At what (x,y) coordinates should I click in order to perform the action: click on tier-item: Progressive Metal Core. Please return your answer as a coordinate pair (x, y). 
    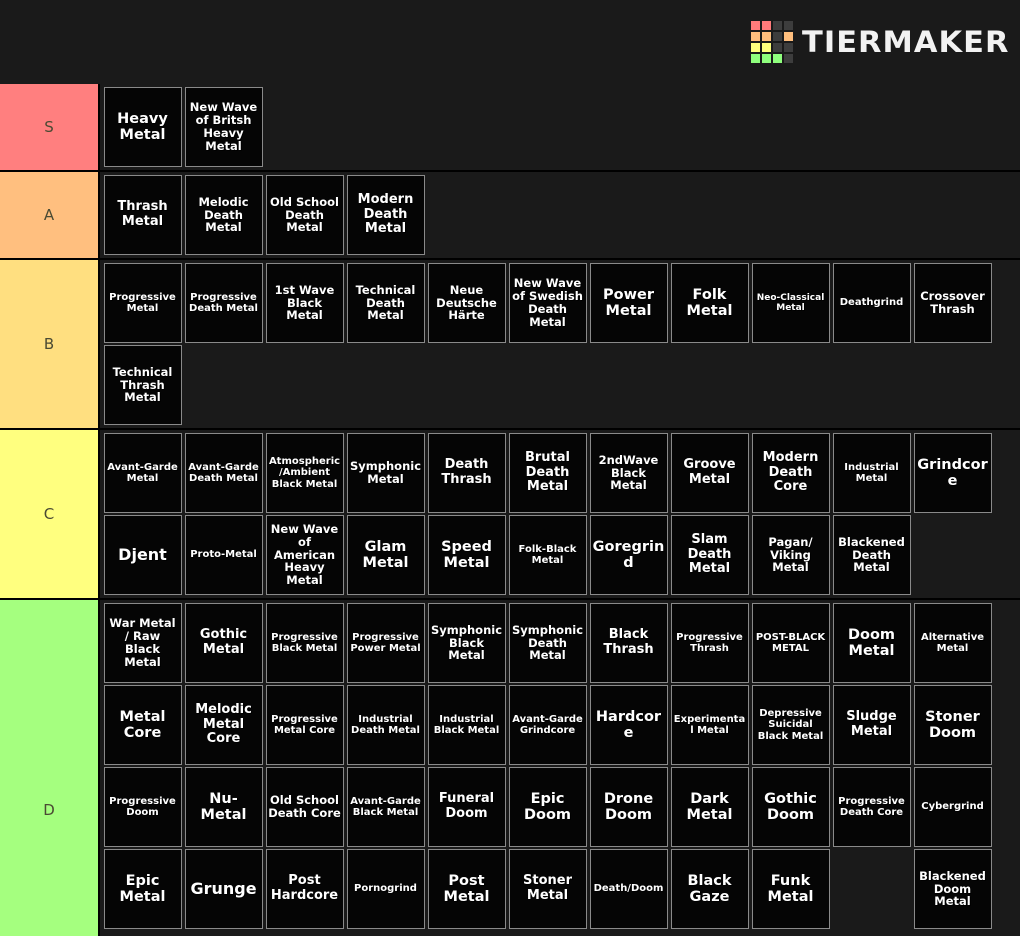
    Looking at the image, I should click on (304, 725).